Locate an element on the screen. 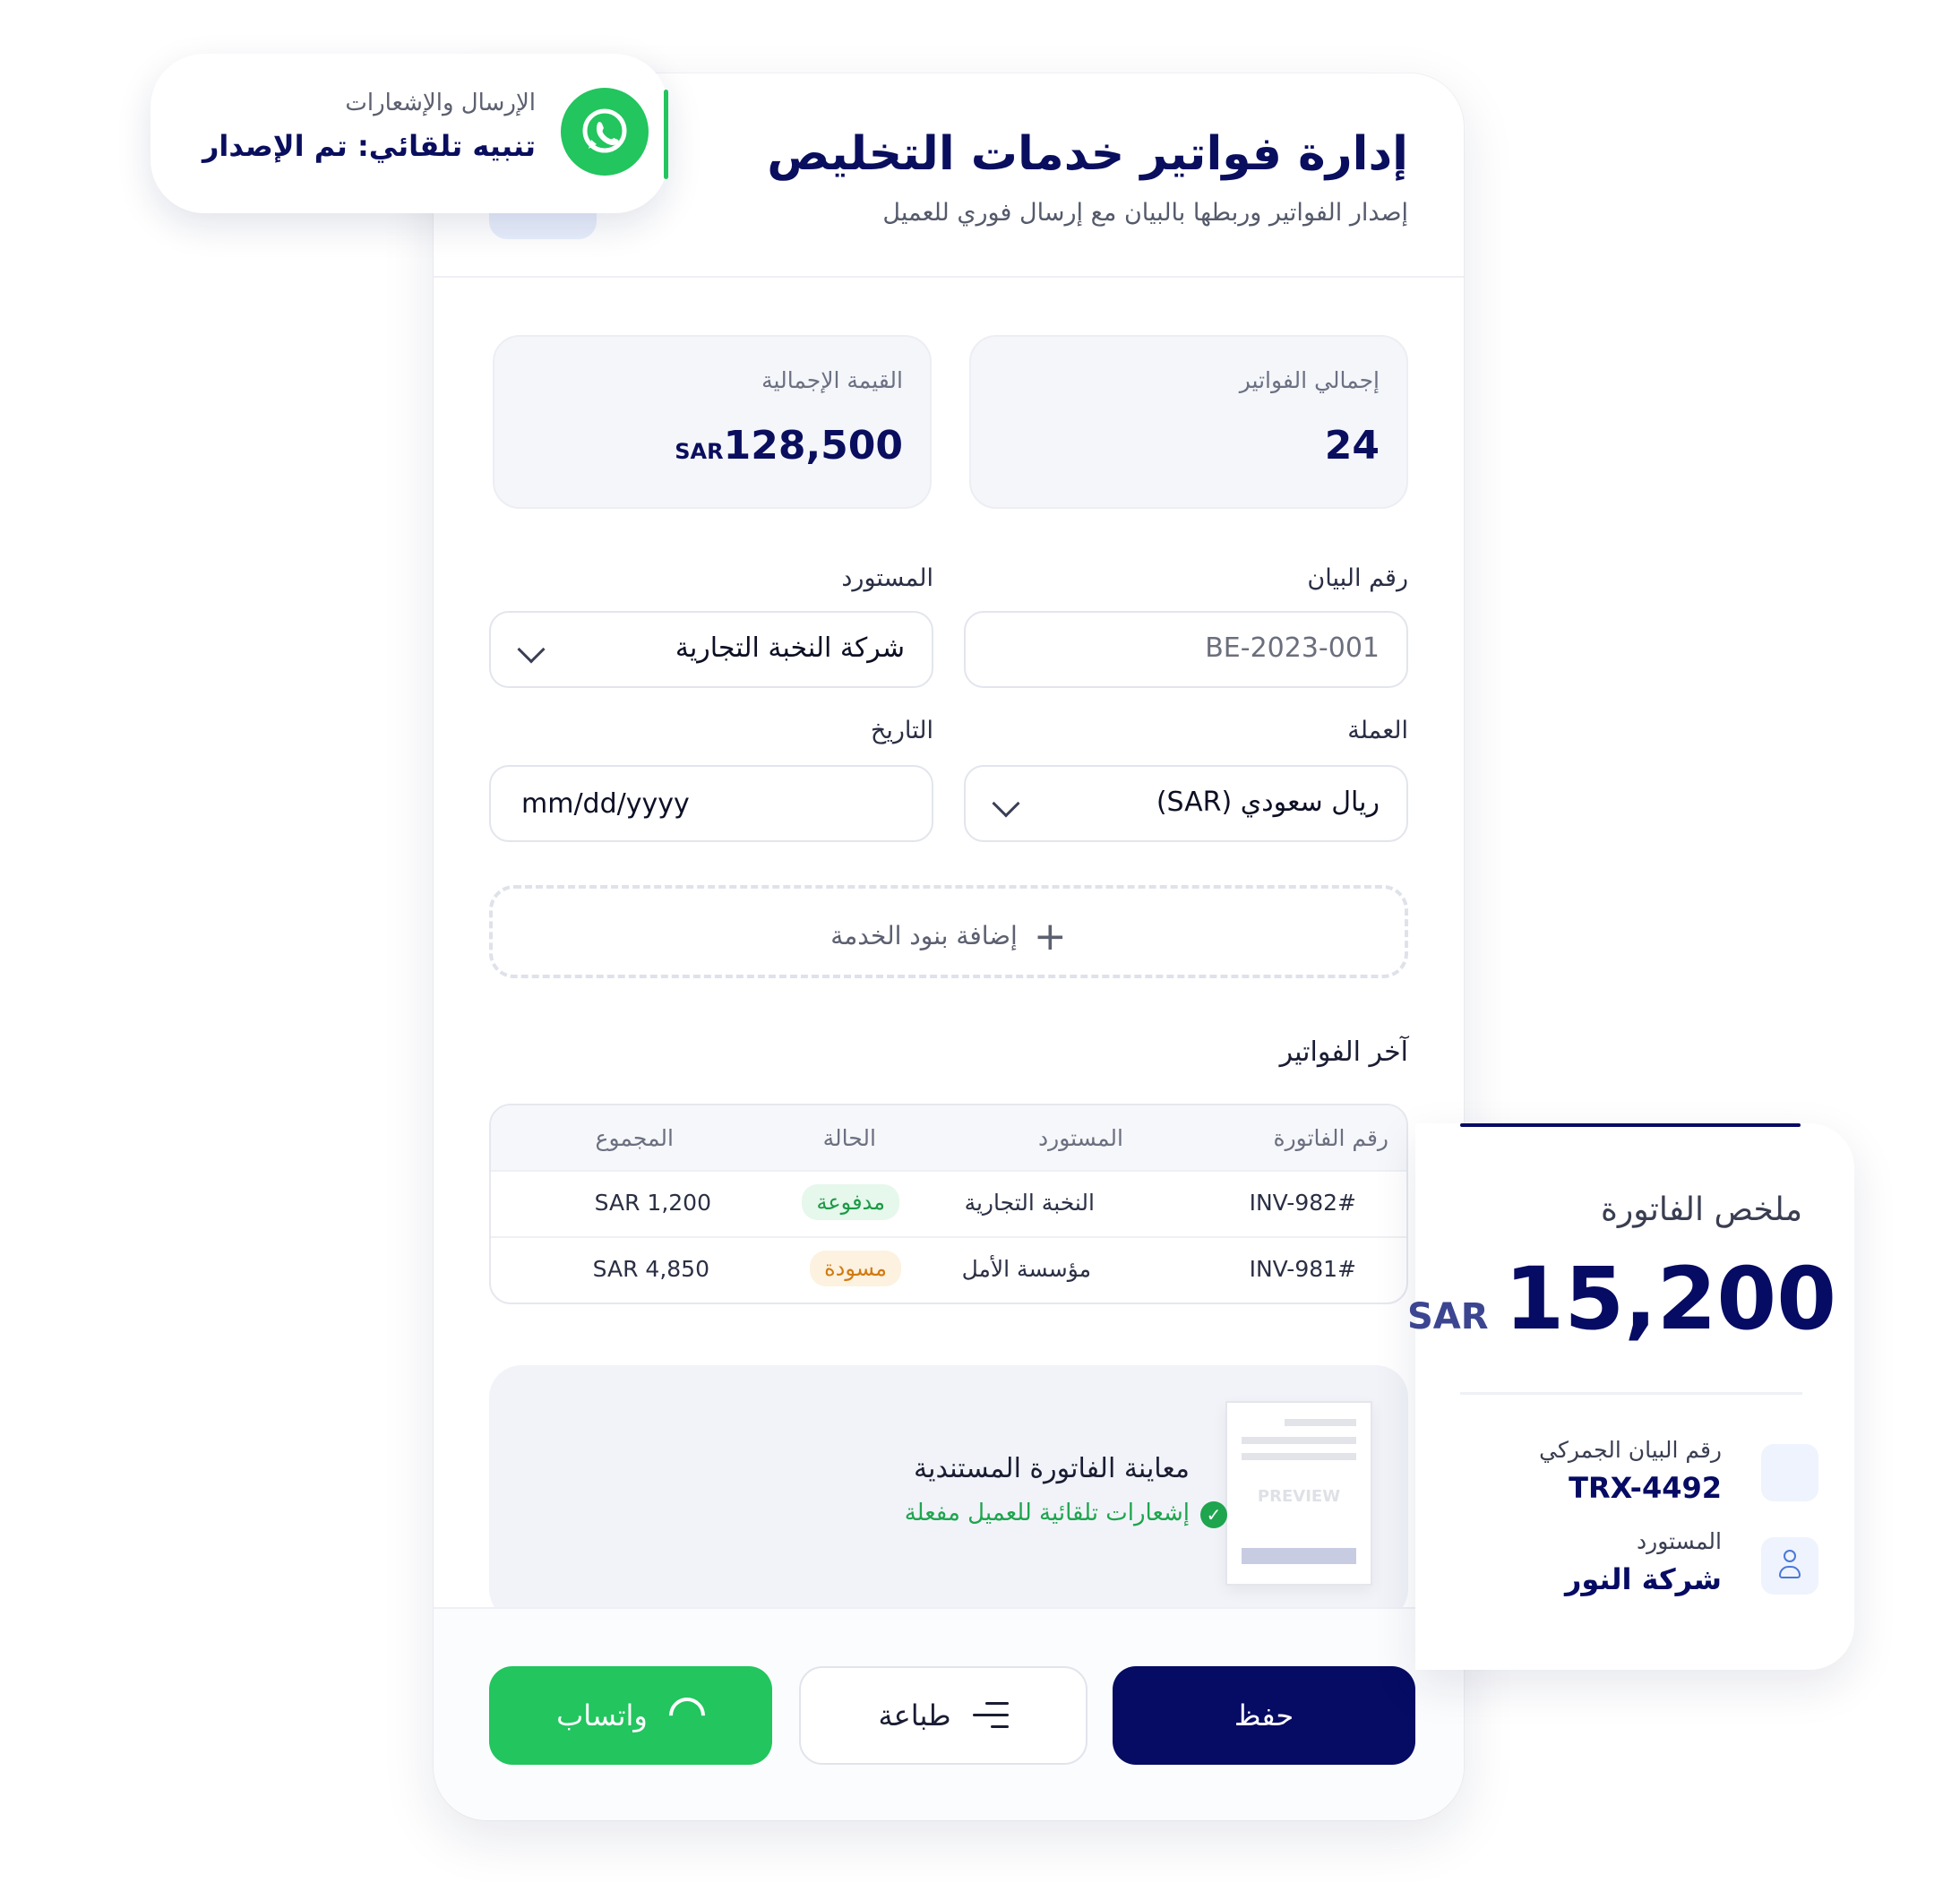  add-items-row: + إضافة بنود الخدمة is located at coordinates (949, 937).